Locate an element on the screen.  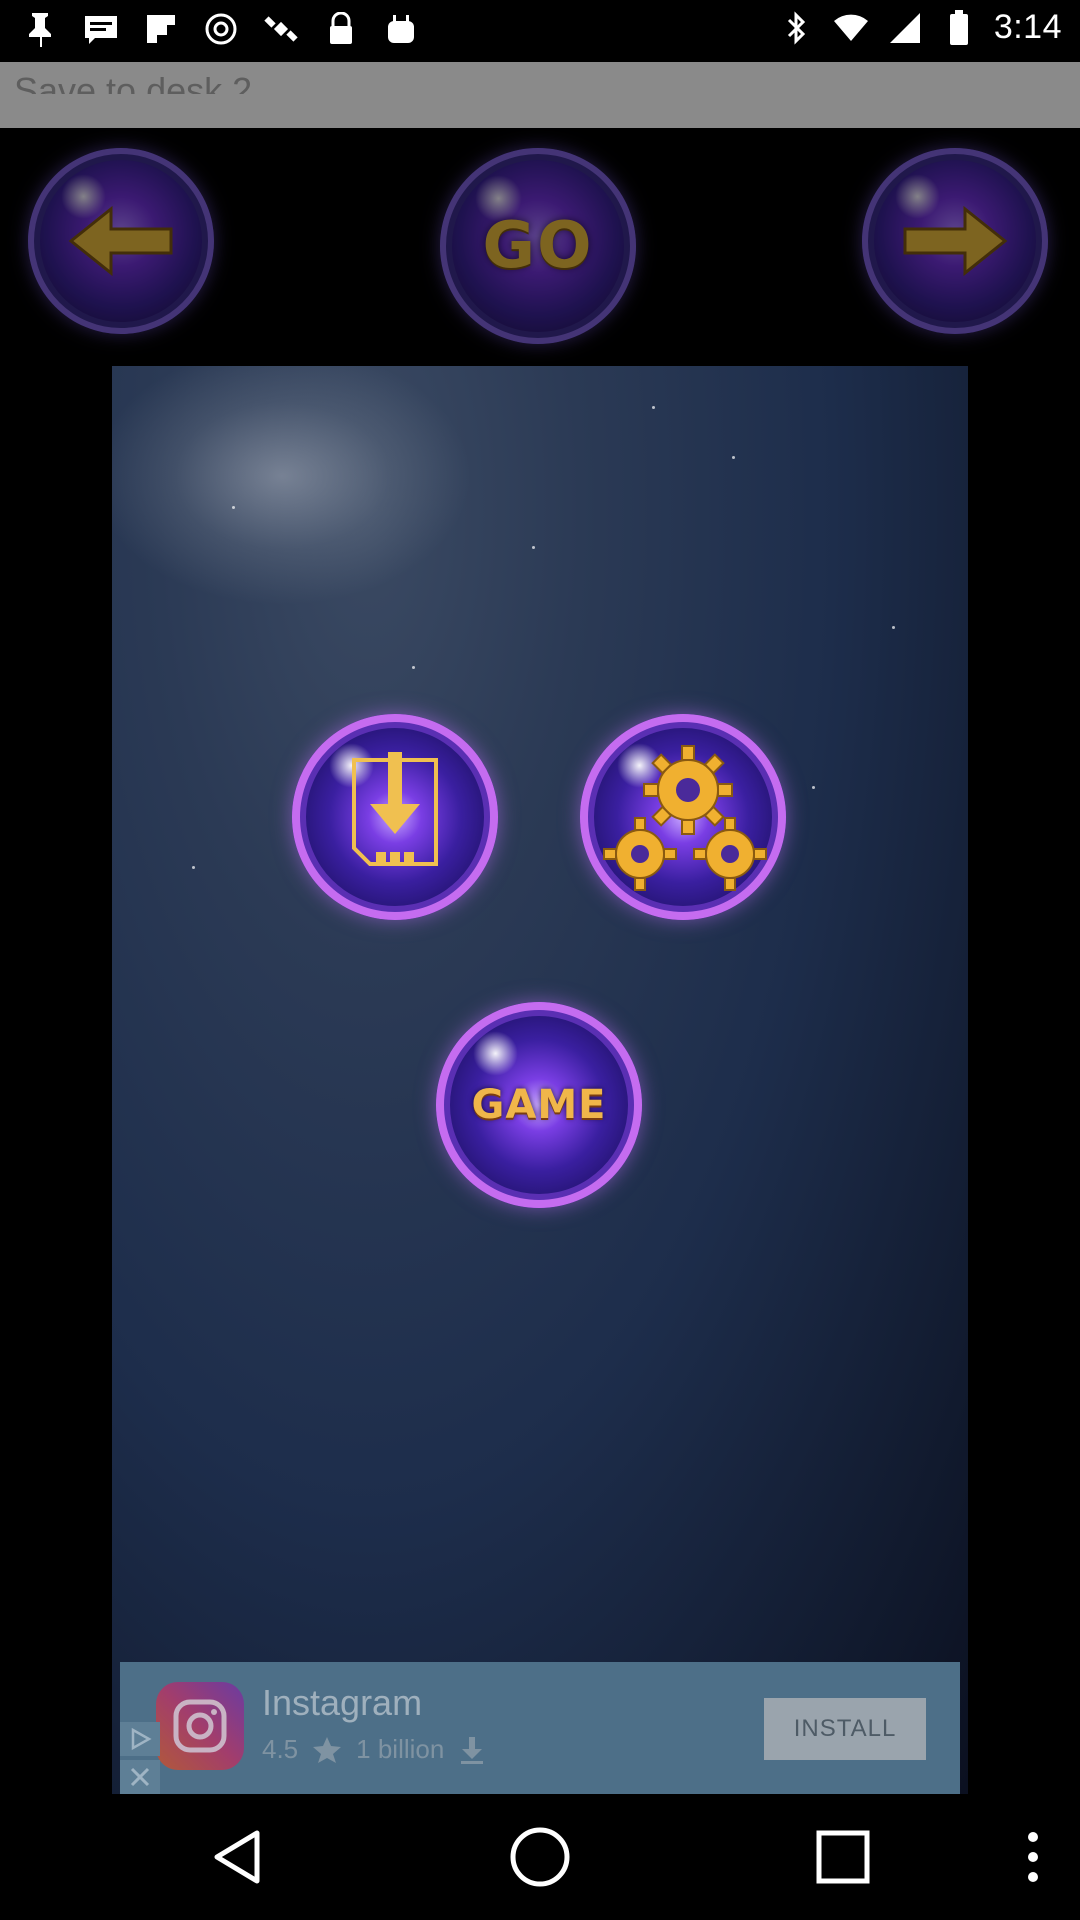
star-icon is located at coordinates (327, 1749).